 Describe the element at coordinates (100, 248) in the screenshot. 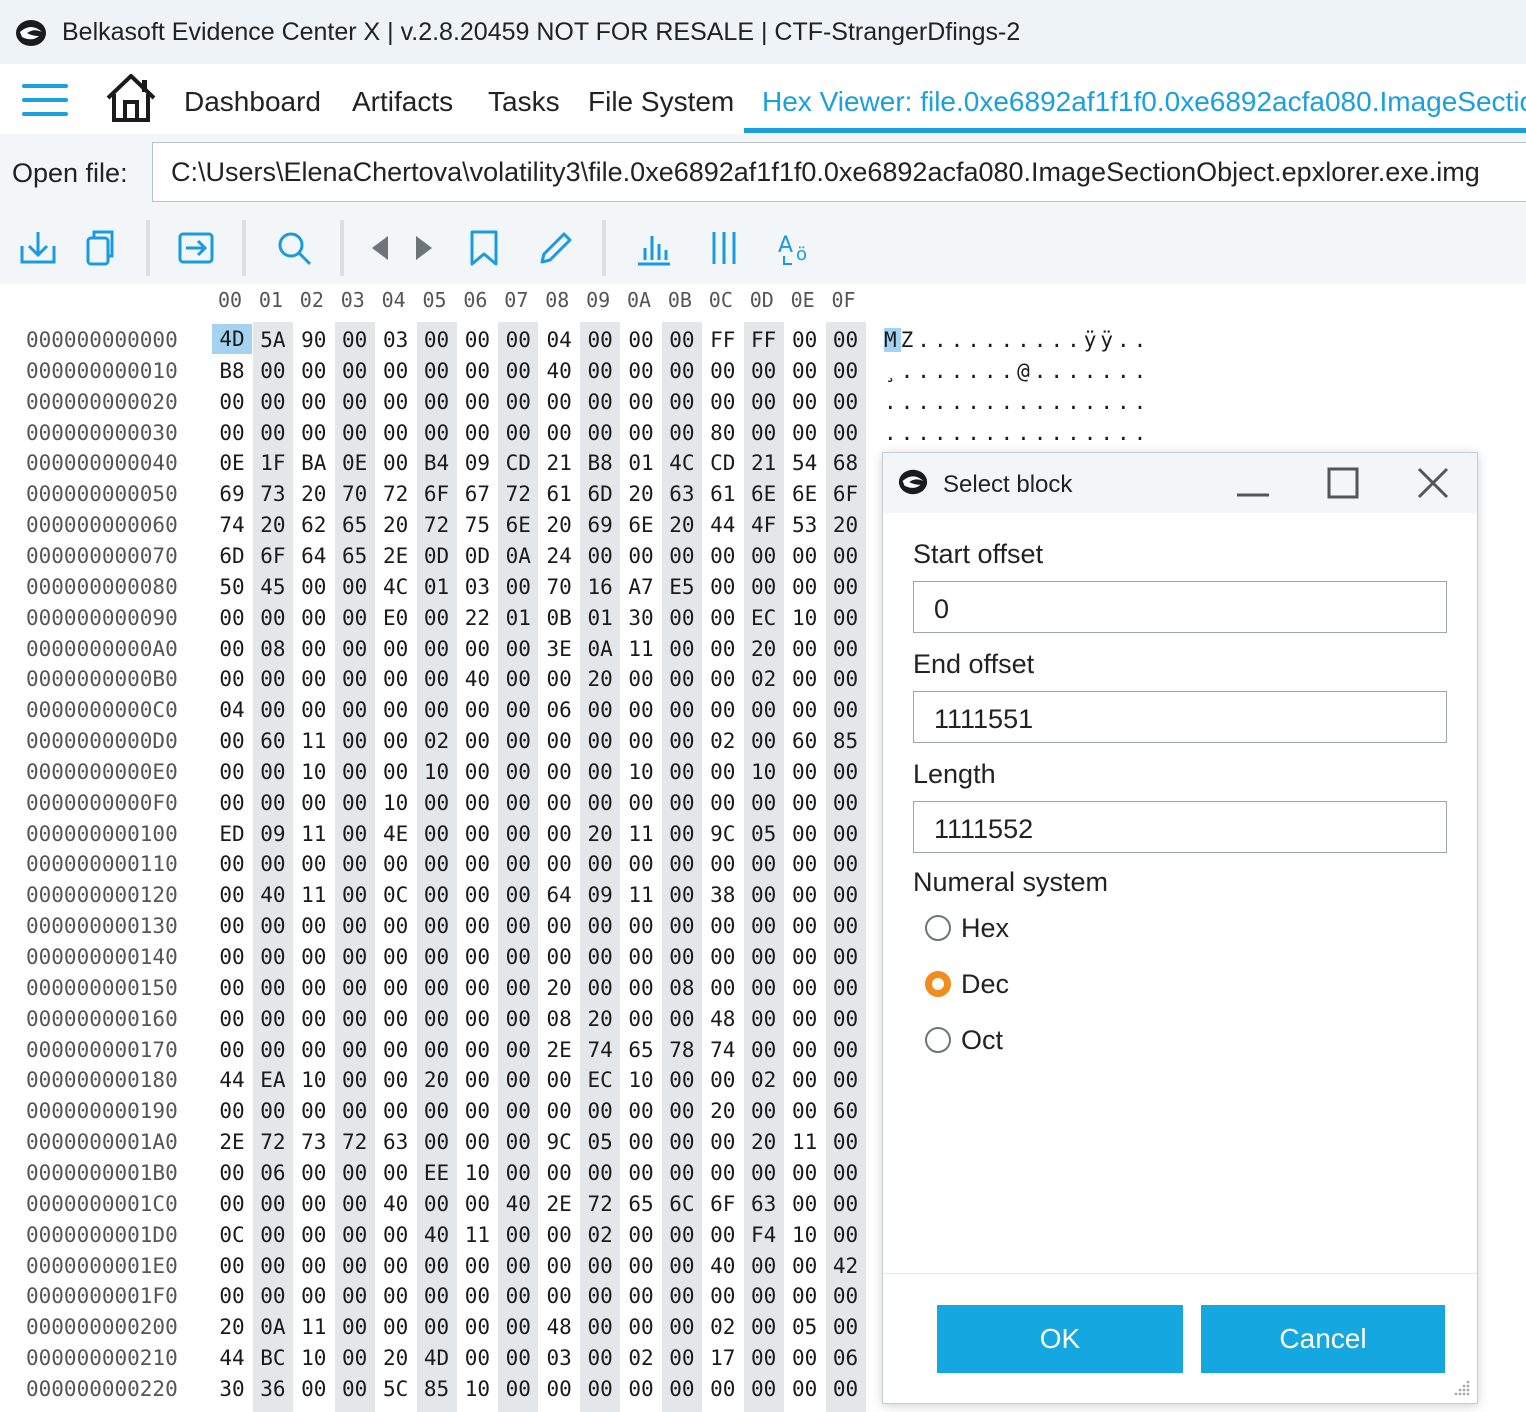

I see `copy-icon` at that location.